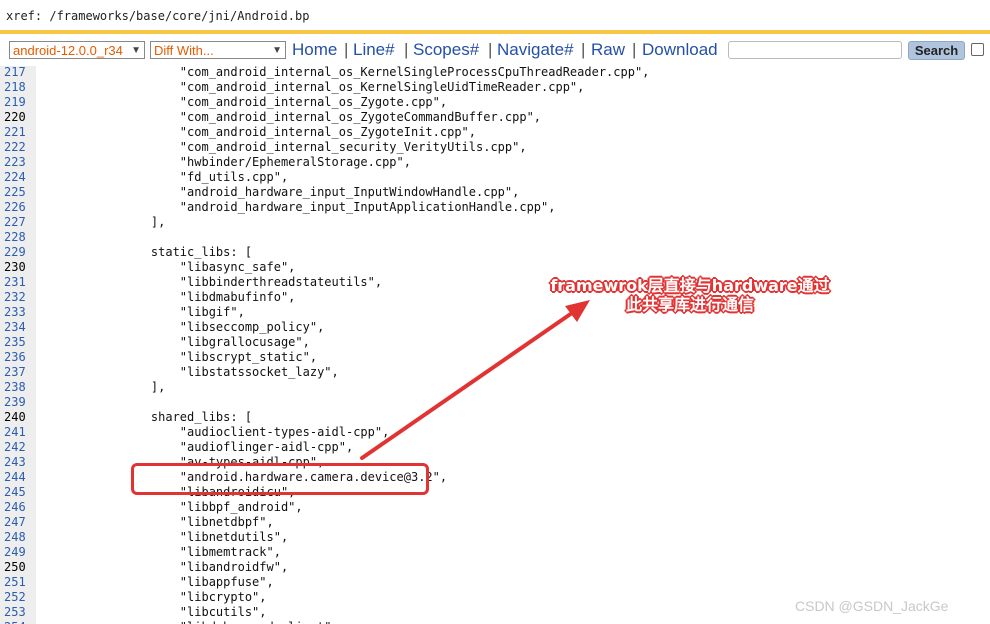 This screenshot has width=990, height=624. I want to click on annotation-arrow, so click(475, 380).